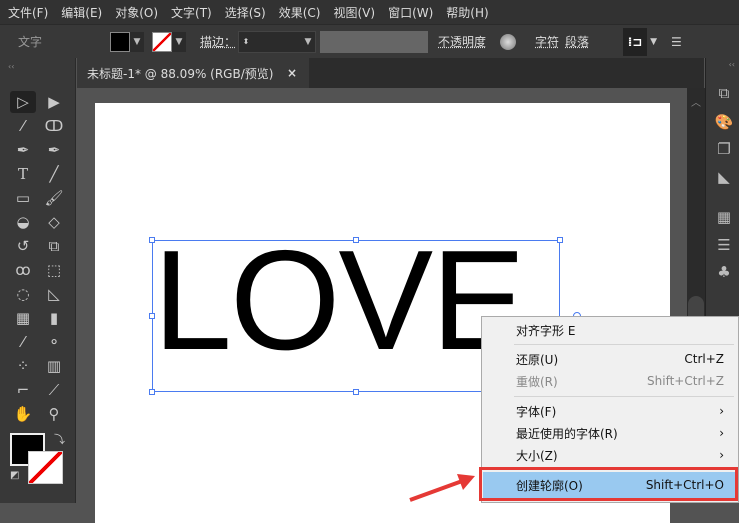  What do you see at coordinates (724, 178) in the screenshot?
I see `gradient-panel-icon: ◣` at bounding box center [724, 178].